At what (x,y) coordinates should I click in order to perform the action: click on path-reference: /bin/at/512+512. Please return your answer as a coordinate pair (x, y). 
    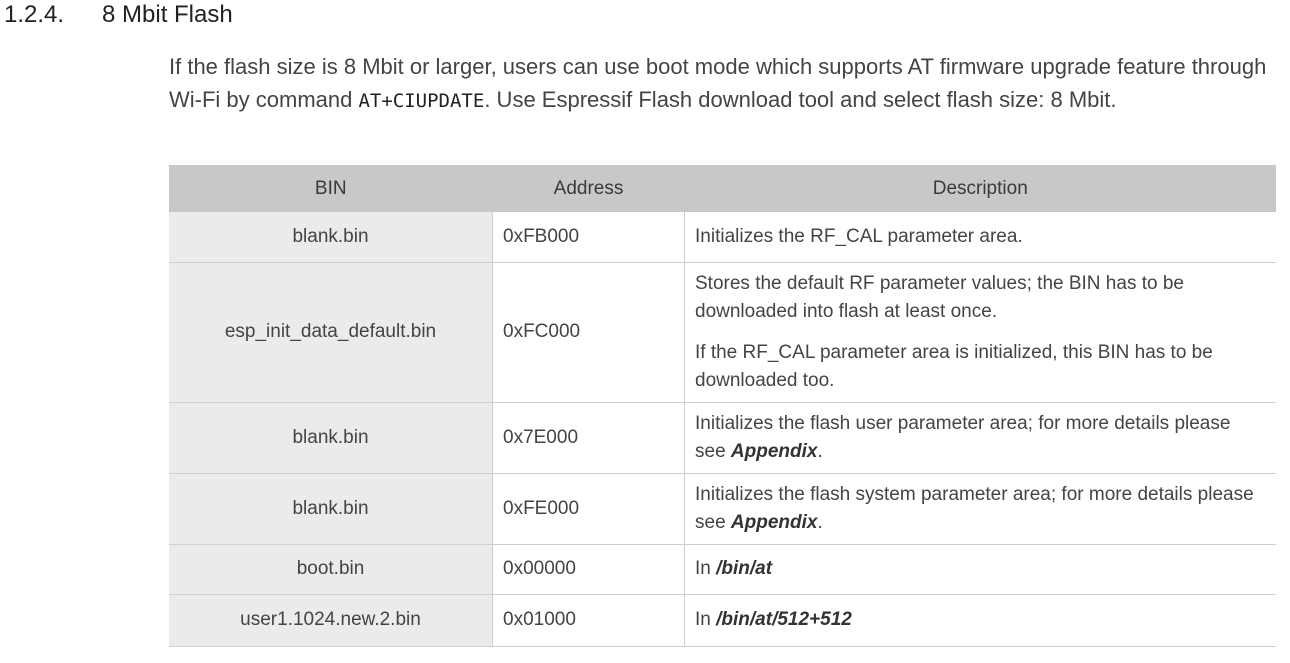
    Looking at the image, I should click on (784, 619).